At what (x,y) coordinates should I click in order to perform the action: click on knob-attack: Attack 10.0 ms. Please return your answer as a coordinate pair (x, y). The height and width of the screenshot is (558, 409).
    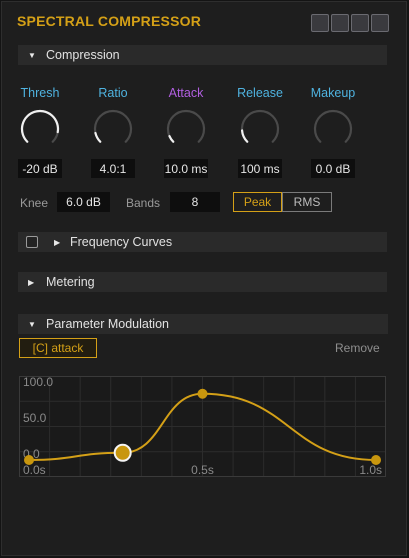
    Looking at the image, I should click on (186, 132).